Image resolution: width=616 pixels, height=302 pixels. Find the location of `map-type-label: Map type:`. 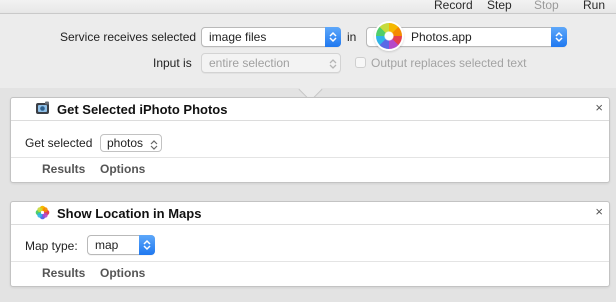

map-type-label: Map type: is located at coordinates (51, 246).